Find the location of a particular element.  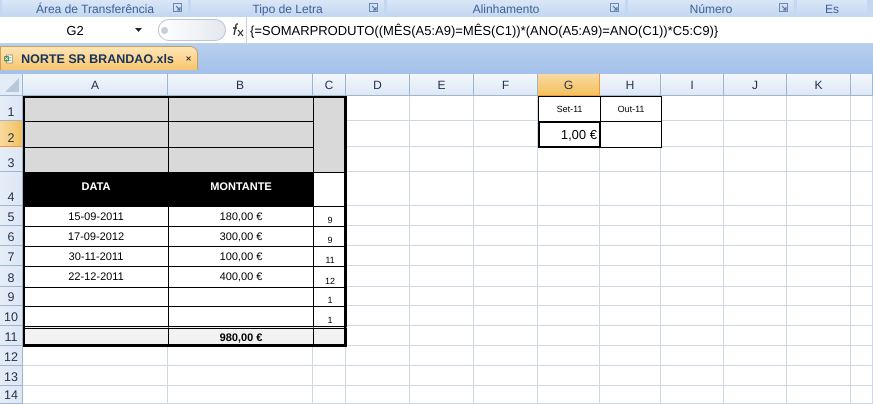

row-header: 7 is located at coordinates (11, 256).